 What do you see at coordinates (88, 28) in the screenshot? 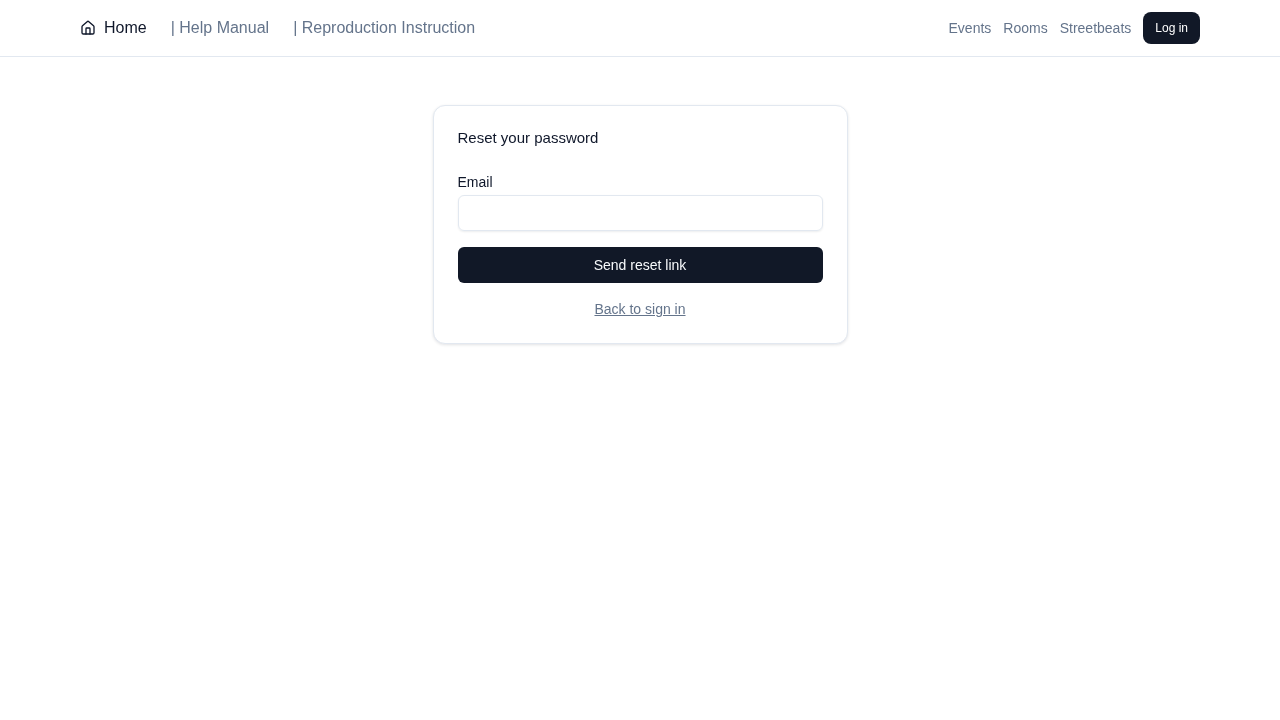
I see `home-icon` at bounding box center [88, 28].